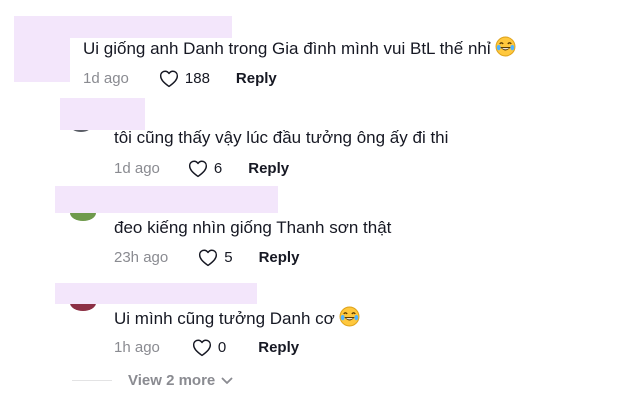 The image size is (620, 400). I want to click on like-button: 0, so click(209, 347).